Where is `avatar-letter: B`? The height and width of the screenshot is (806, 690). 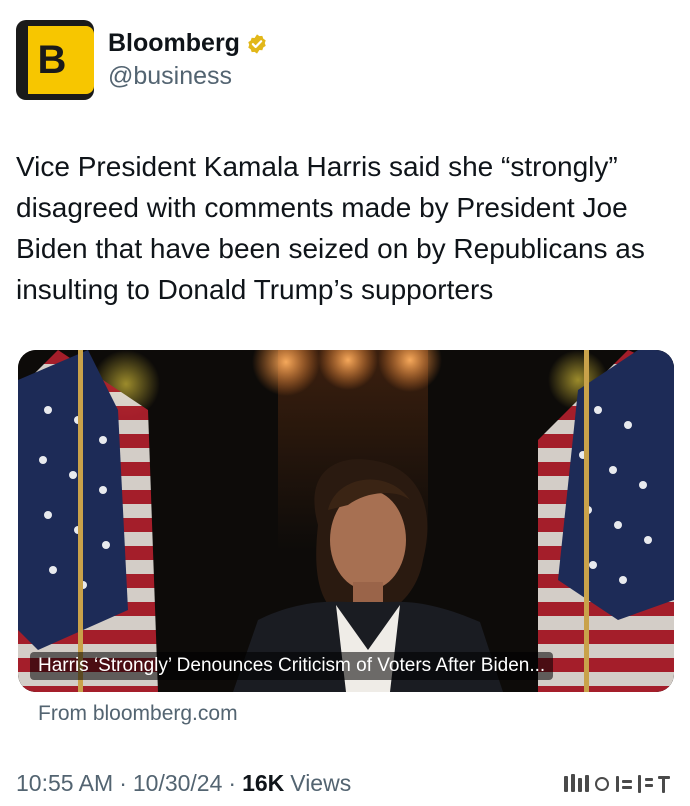
avatar-letter: B is located at coordinates (52, 60).